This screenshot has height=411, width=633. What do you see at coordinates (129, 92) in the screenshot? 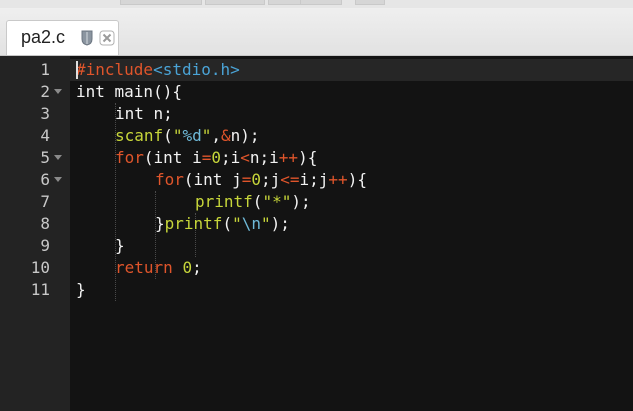
I see `code-text: int main(){` at bounding box center [129, 92].